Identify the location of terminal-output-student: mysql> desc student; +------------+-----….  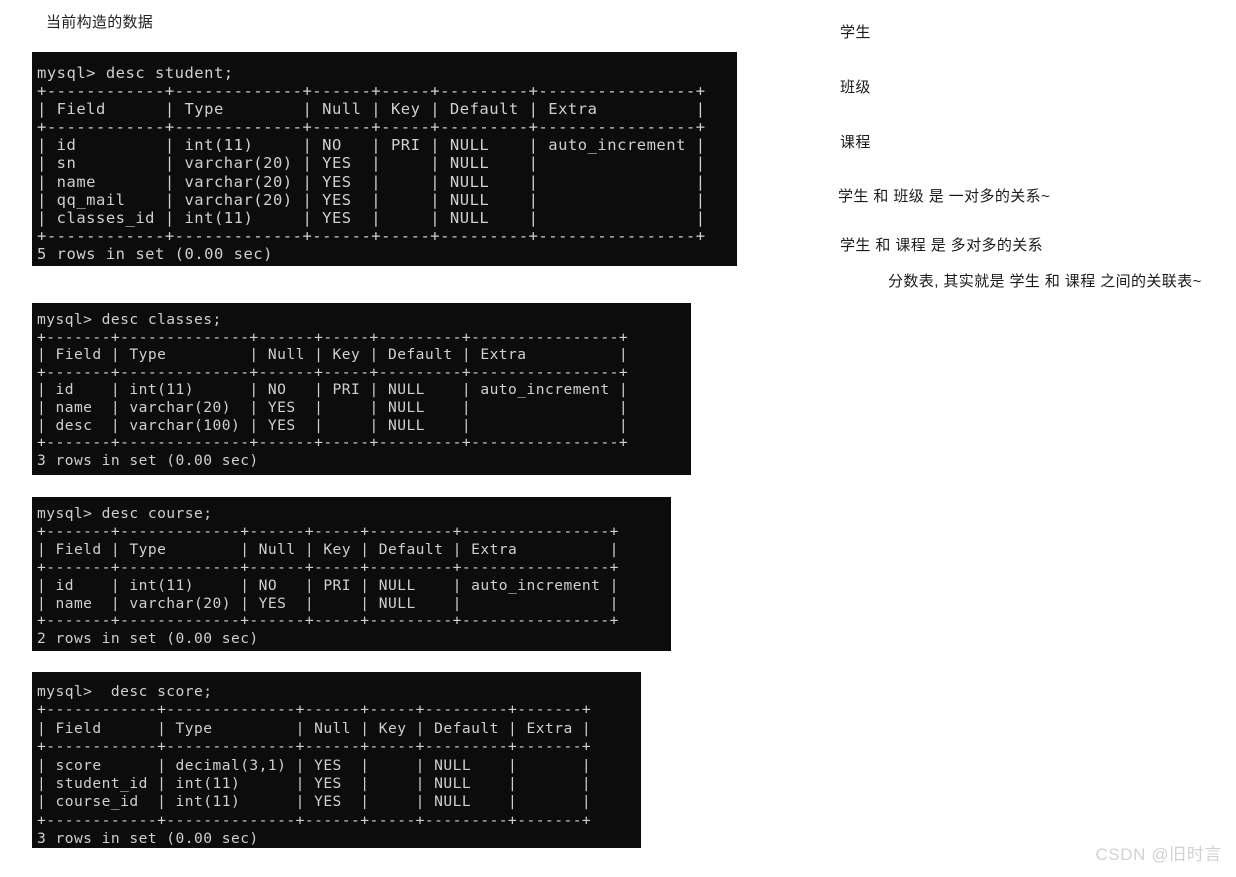
(371, 163).